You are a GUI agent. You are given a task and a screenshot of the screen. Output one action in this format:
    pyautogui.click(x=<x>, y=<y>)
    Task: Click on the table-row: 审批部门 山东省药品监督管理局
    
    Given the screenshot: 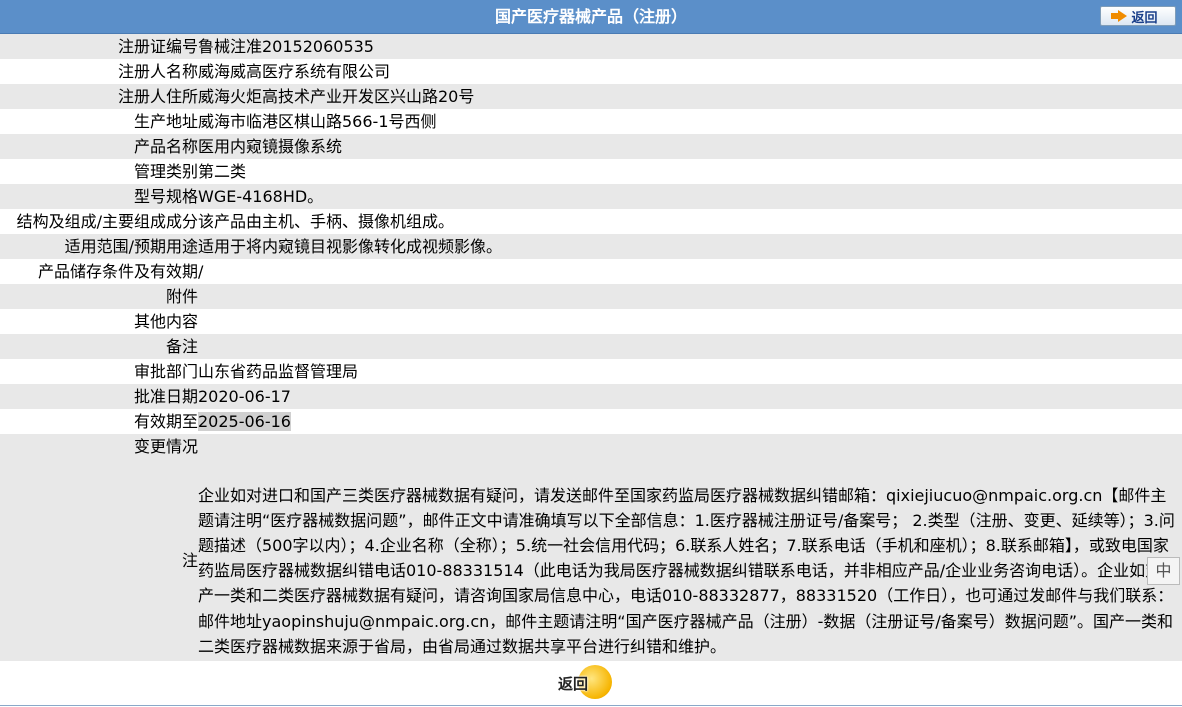 What is the action you would take?
    pyautogui.click(x=591, y=371)
    